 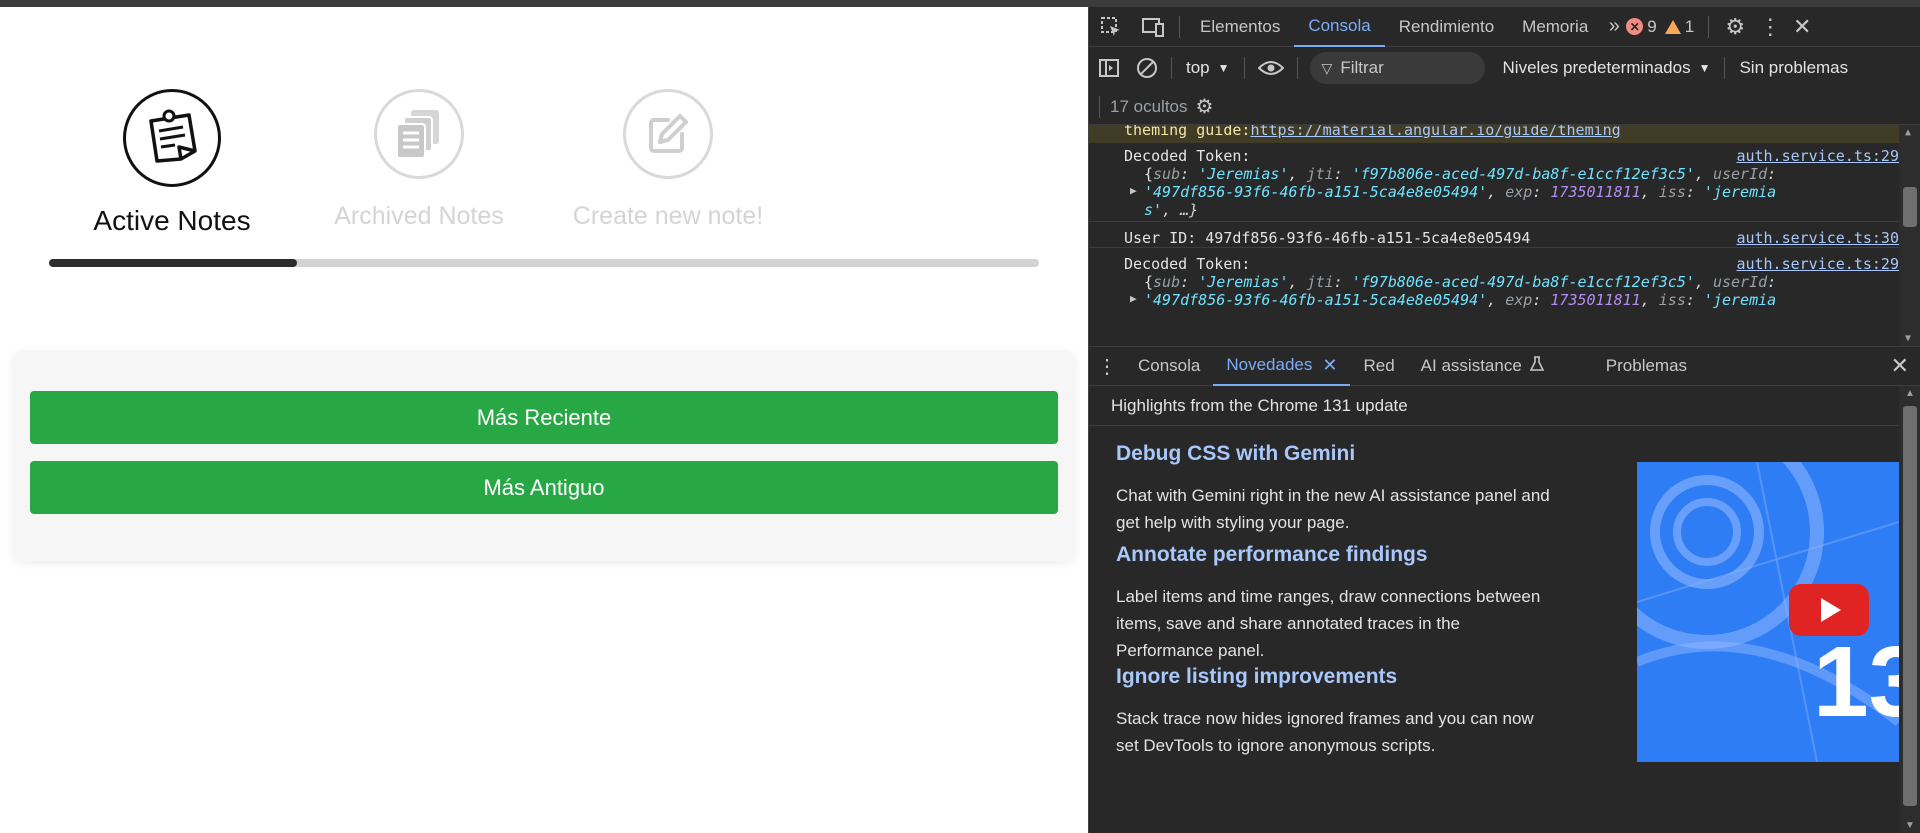 What do you see at coordinates (1679, 26) in the screenshot?
I see `warning-count-badge: 1` at bounding box center [1679, 26].